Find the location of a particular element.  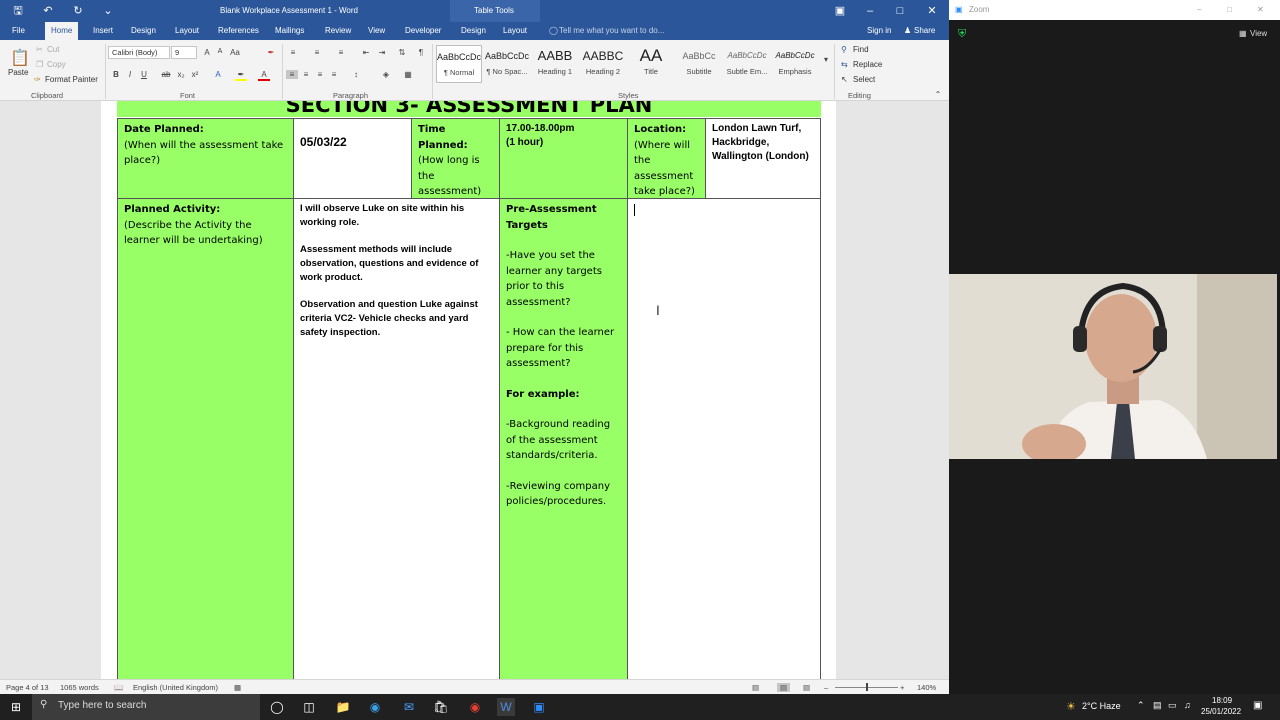

proofing-icon: 📖 is located at coordinates (118, 687).